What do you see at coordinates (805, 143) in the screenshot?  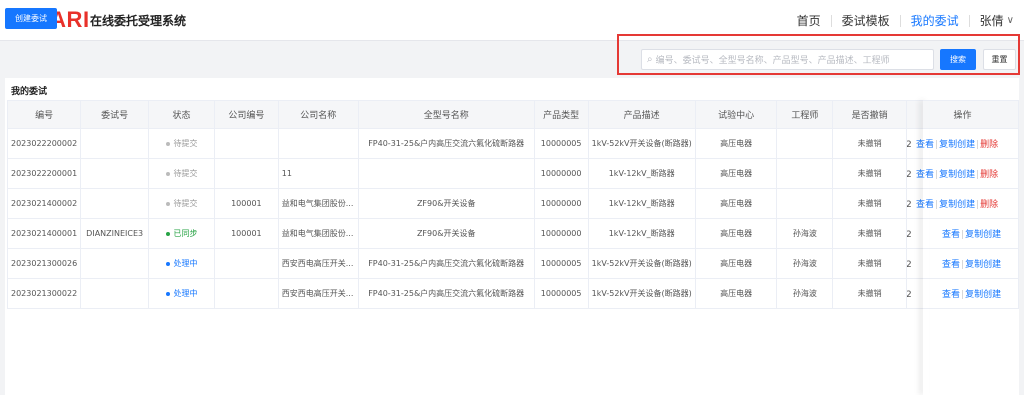 I see `cell-engineer` at bounding box center [805, 143].